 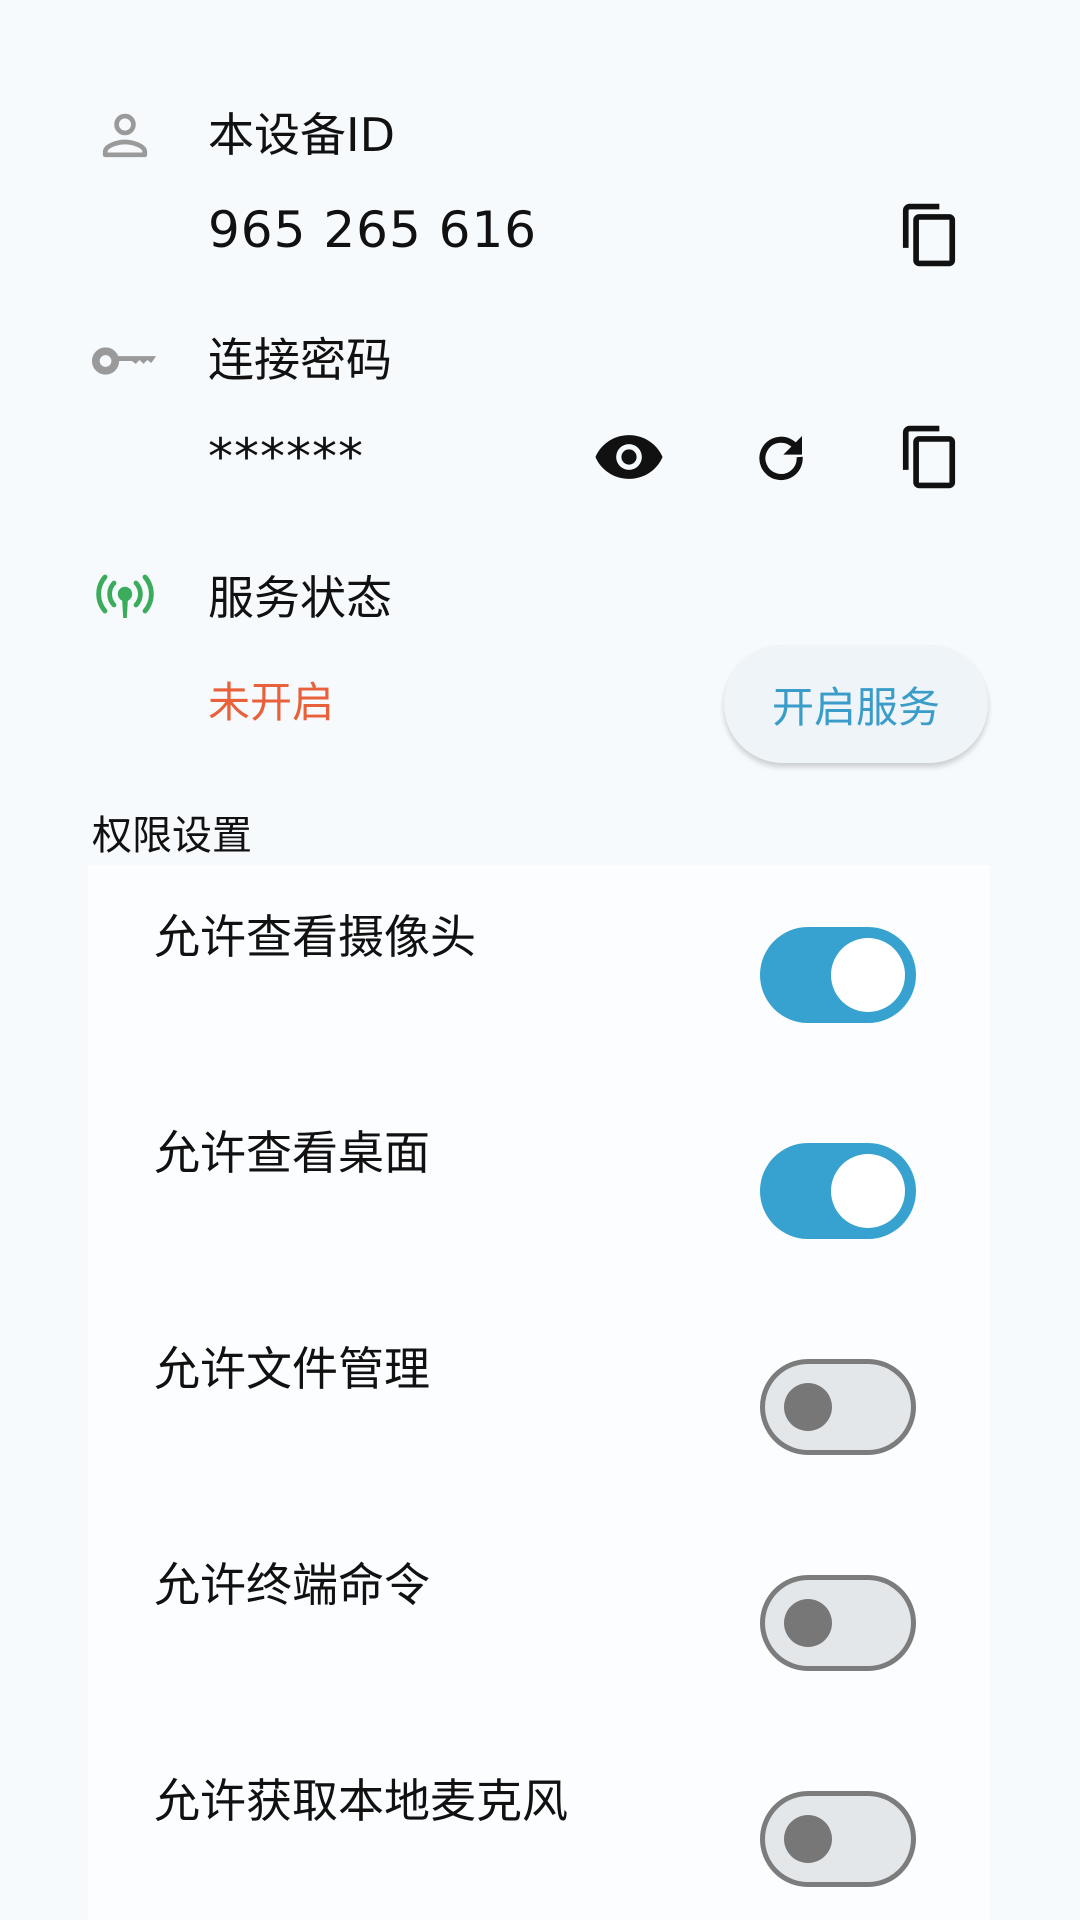 I want to click on device-id-label: 本设备ID, so click(x=301, y=135).